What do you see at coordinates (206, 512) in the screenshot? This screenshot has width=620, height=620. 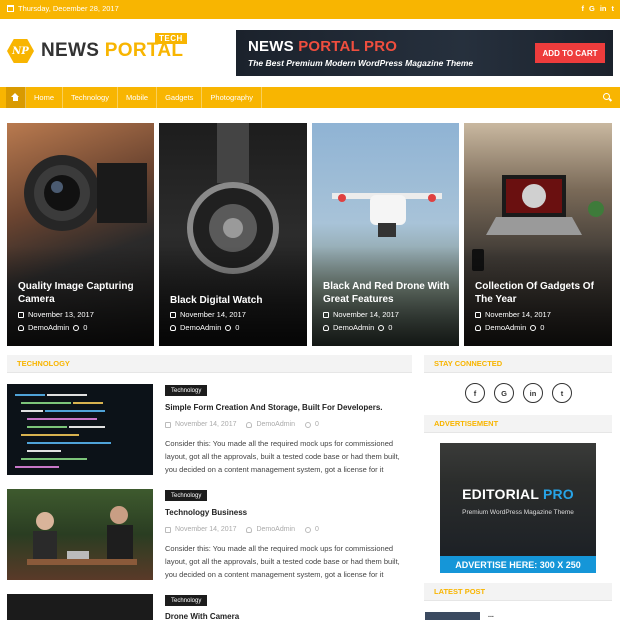 I see `post-title: Technology Business` at bounding box center [206, 512].